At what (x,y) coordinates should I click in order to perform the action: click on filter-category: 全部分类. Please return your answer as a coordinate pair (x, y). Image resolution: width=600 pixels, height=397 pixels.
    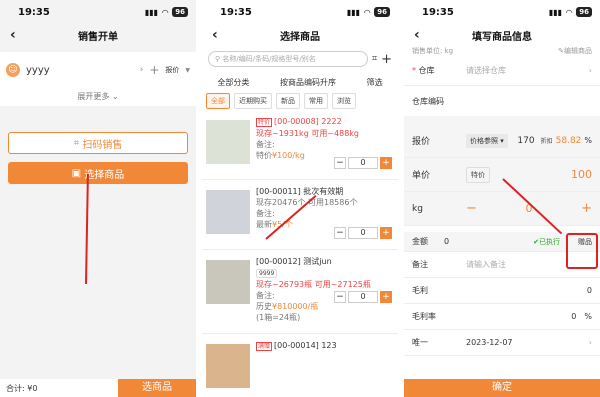
    Looking at the image, I should click on (233, 82).